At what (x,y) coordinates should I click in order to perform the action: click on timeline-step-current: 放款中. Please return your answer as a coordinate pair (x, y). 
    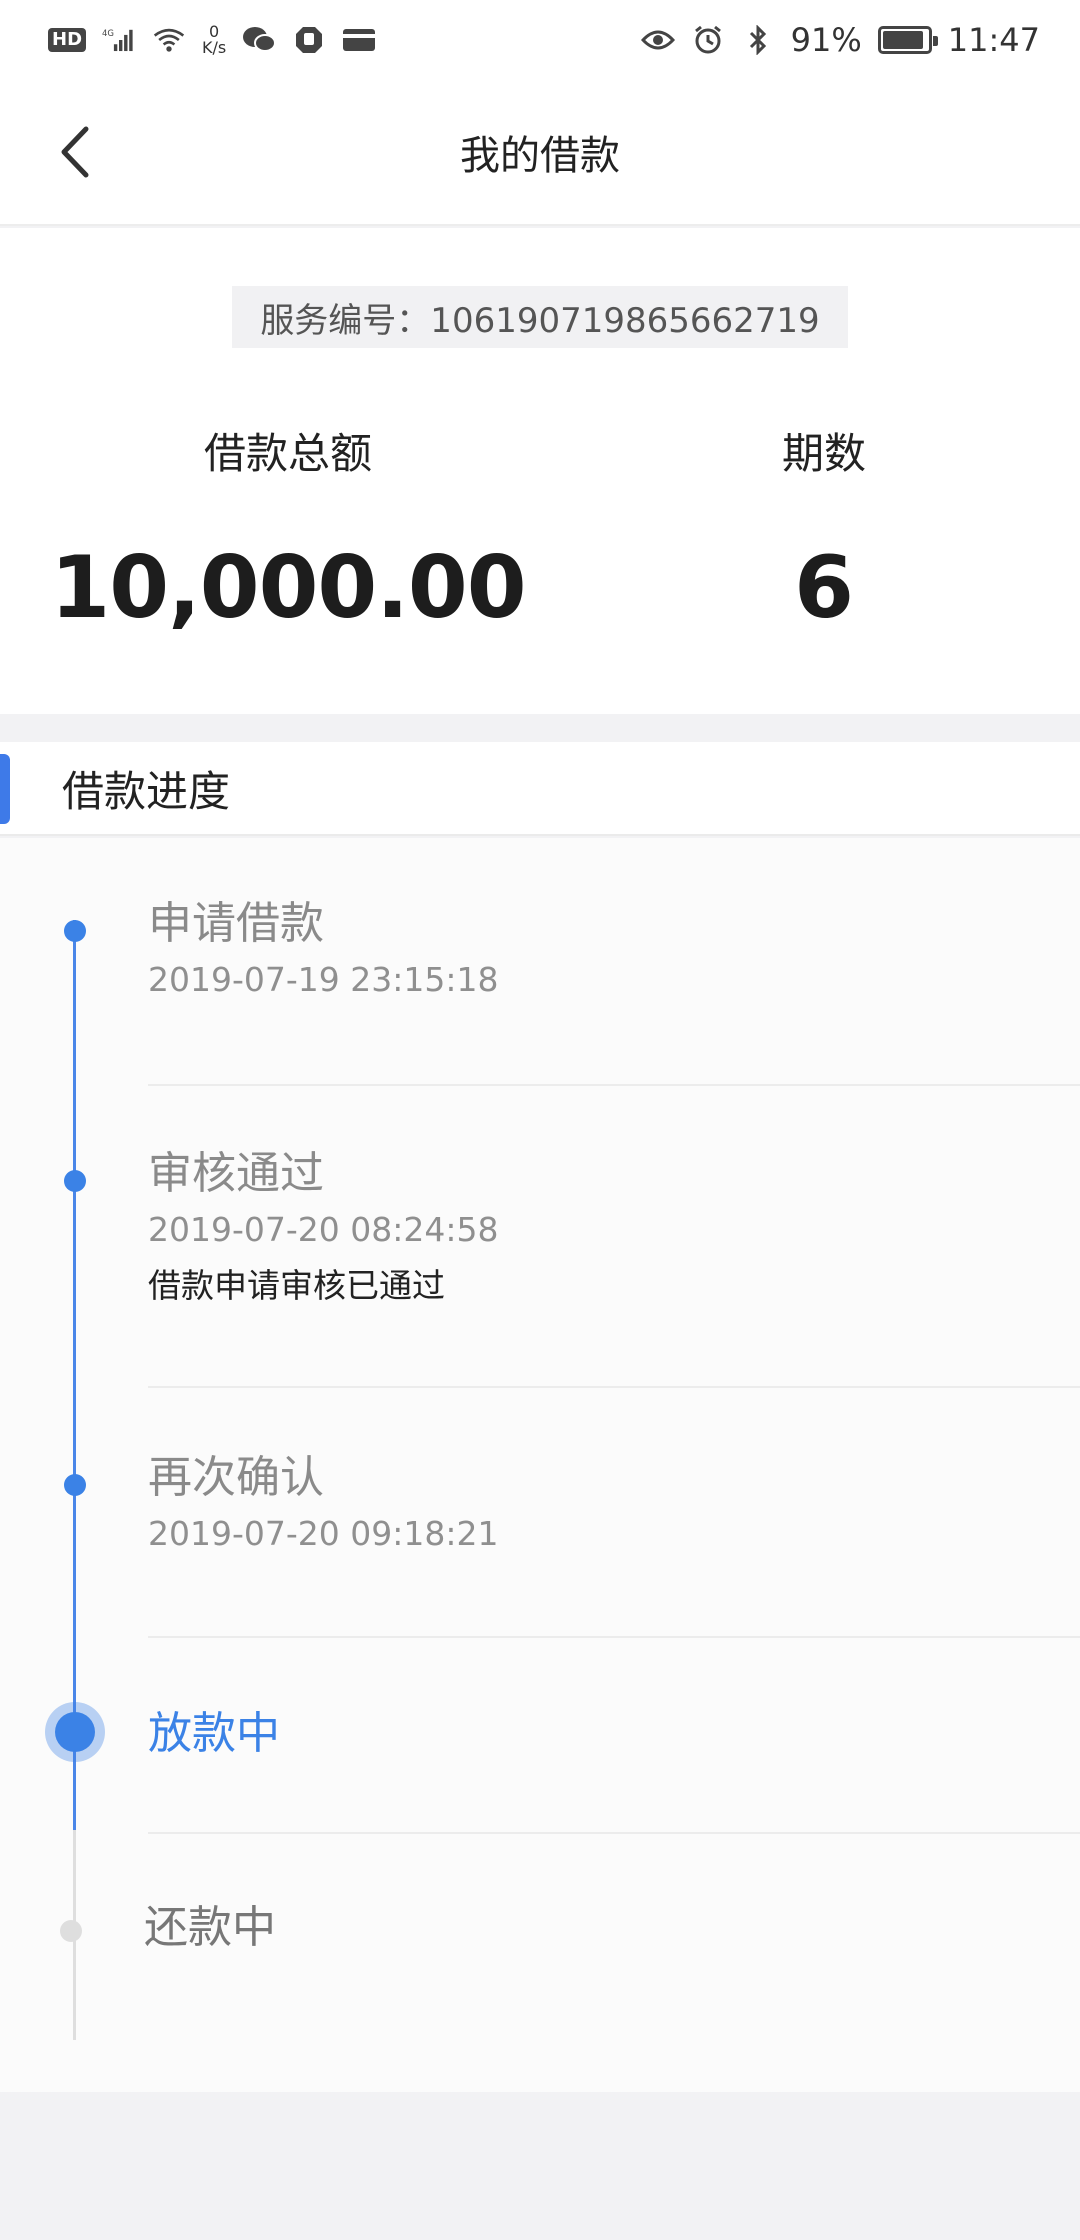
    Looking at the image, I should click on (214, 1734).